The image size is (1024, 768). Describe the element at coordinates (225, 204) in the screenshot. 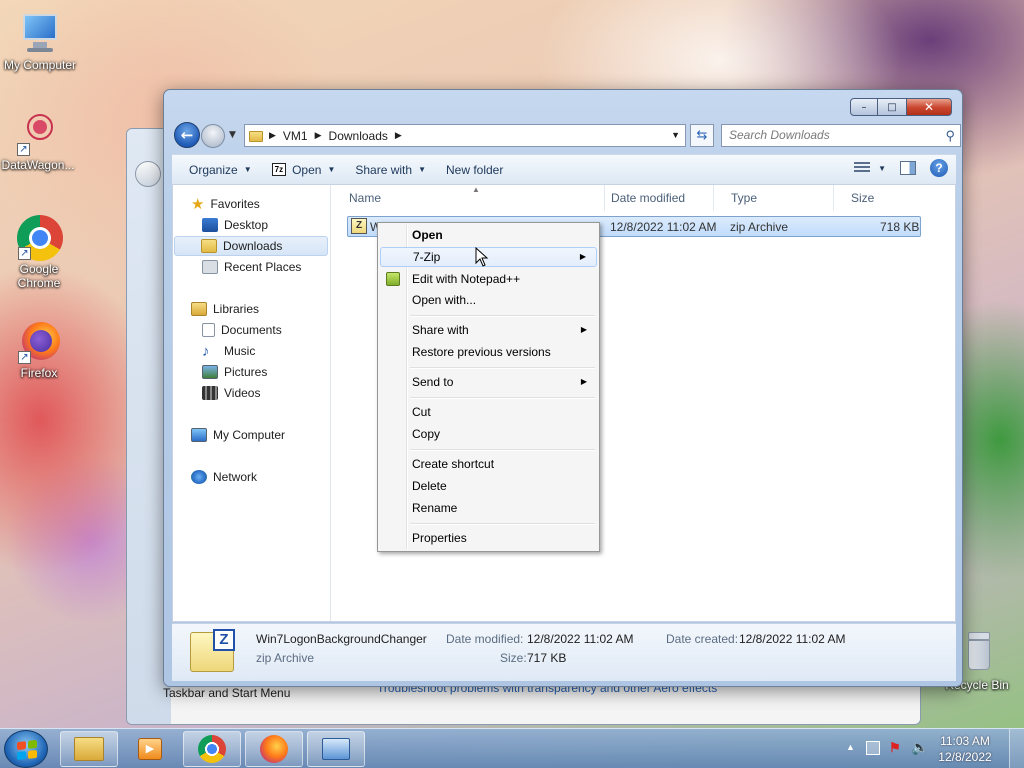

I see `nav-favorites: ★ Favorites` at that location.